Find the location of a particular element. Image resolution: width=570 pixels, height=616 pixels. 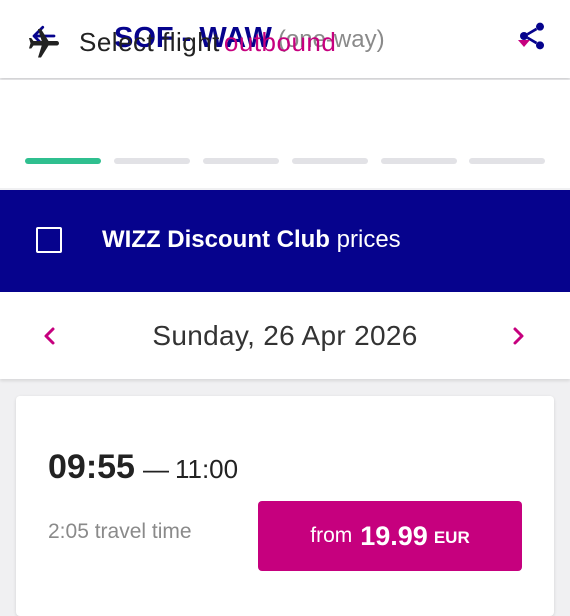

direction-label: outbound is located at coordinates (280, 42).